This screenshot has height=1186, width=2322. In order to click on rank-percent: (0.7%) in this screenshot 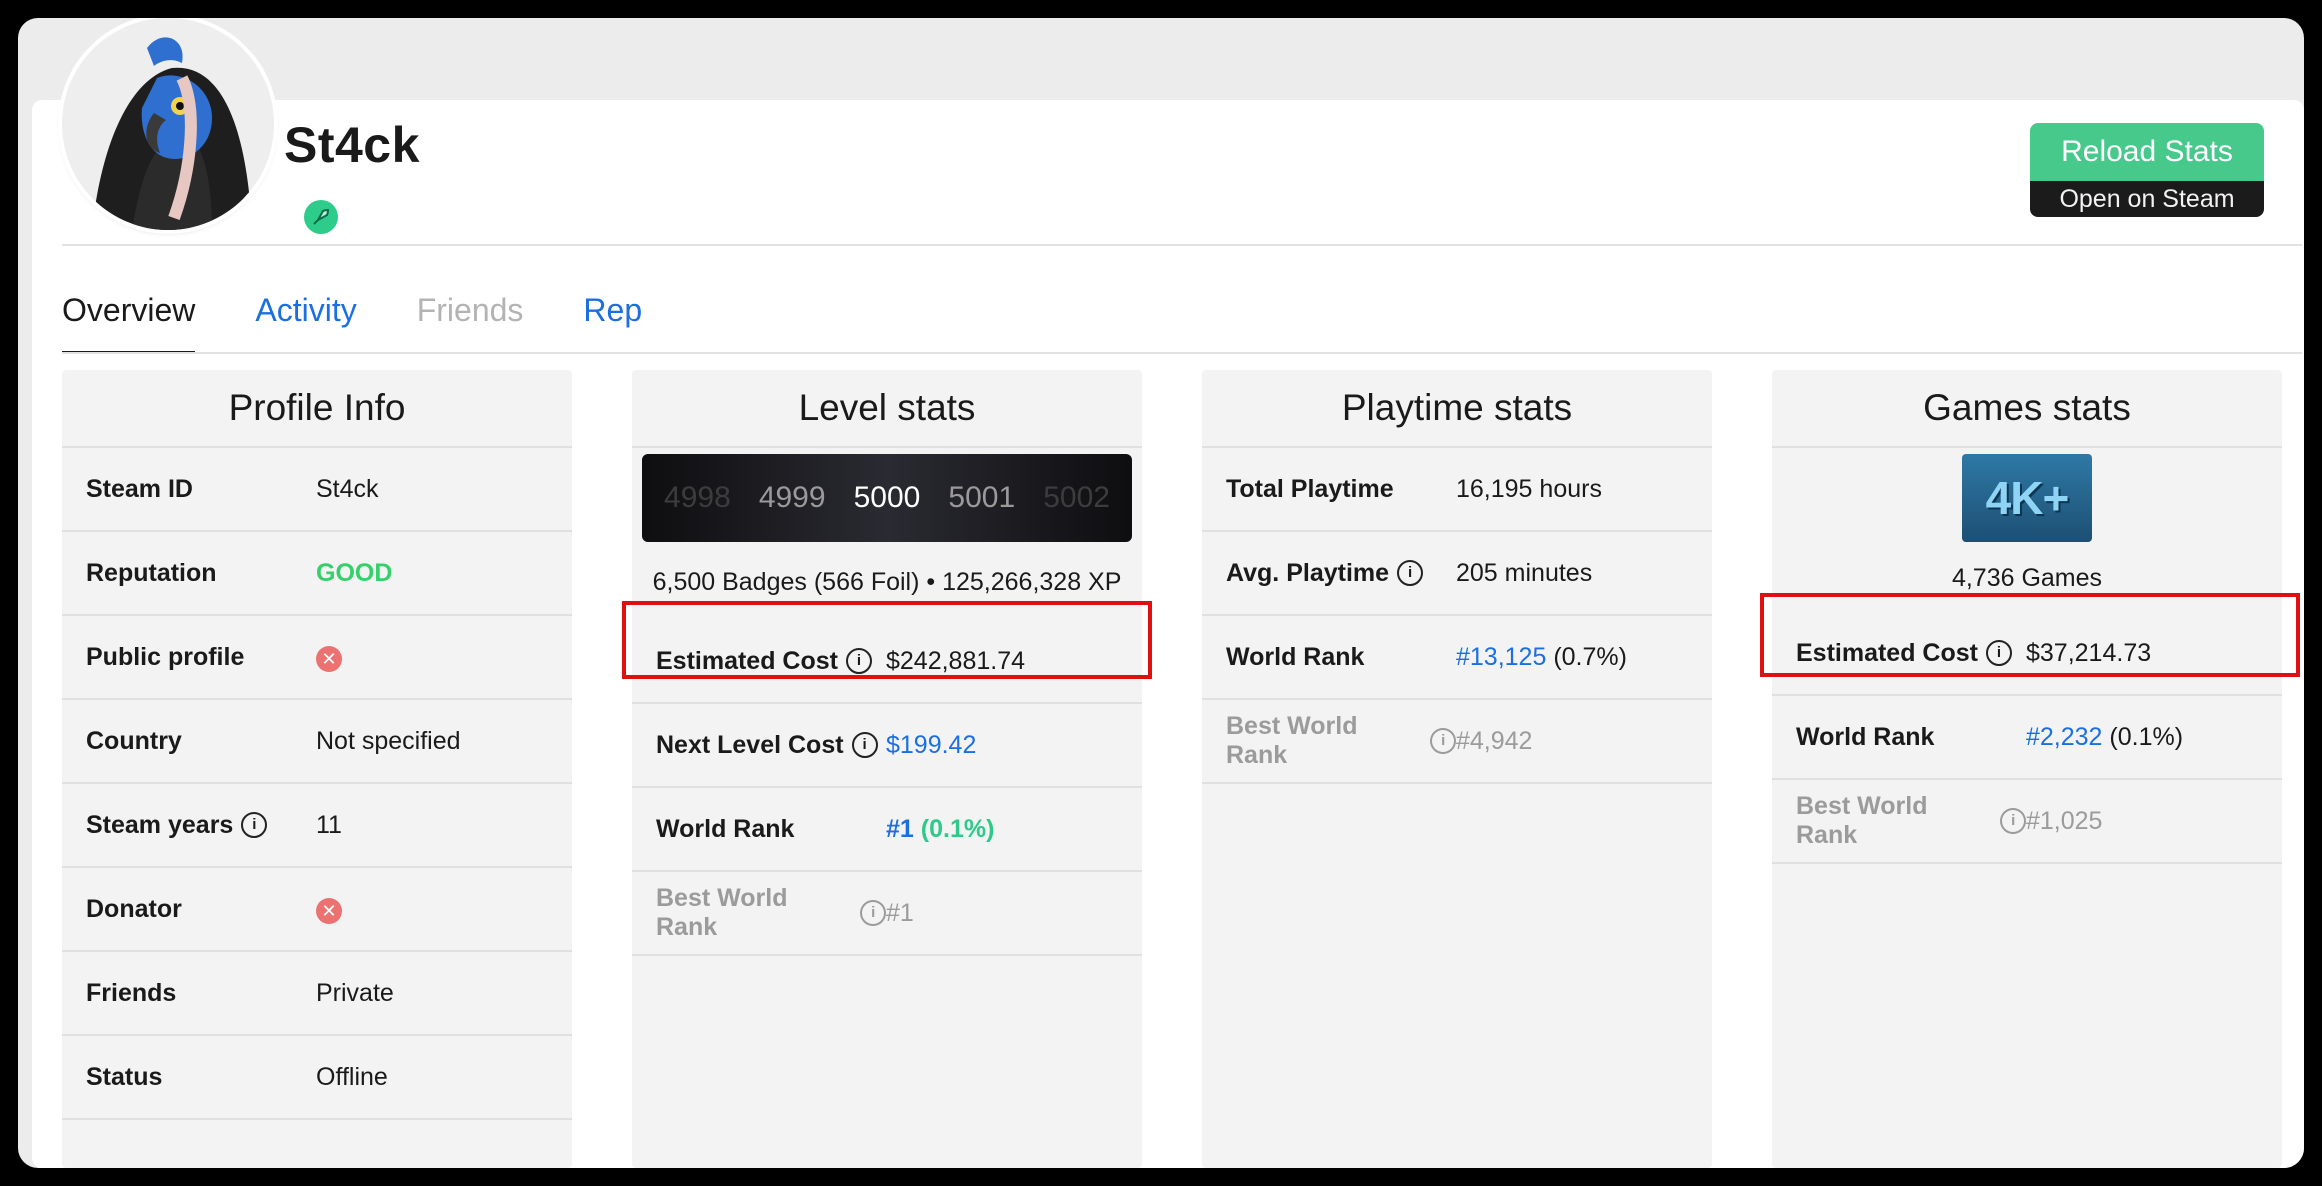, I will do `click(1590, 656)`.